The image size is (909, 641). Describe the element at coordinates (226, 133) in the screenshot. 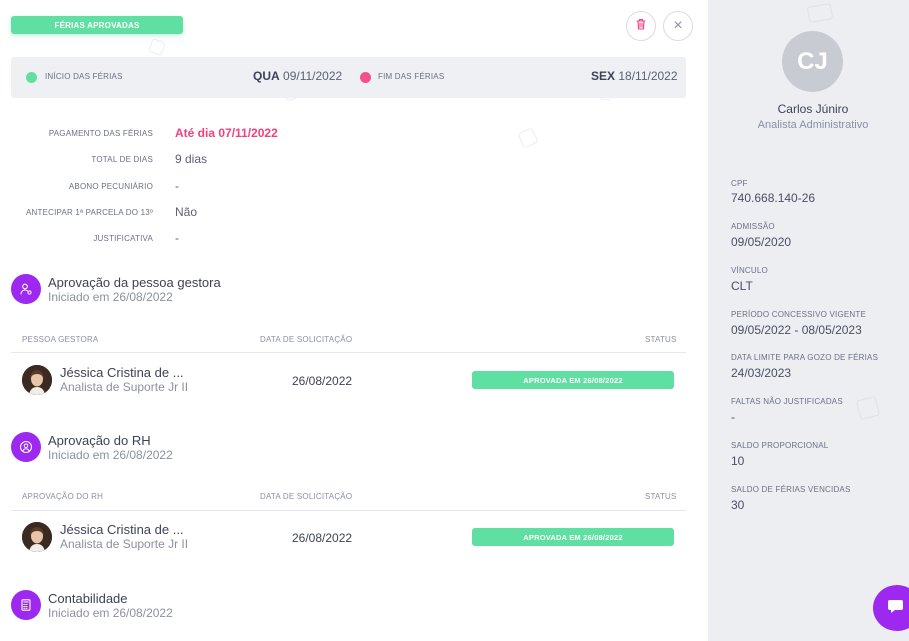

I see `info-value: Até dia 07/11/2022` at that location.